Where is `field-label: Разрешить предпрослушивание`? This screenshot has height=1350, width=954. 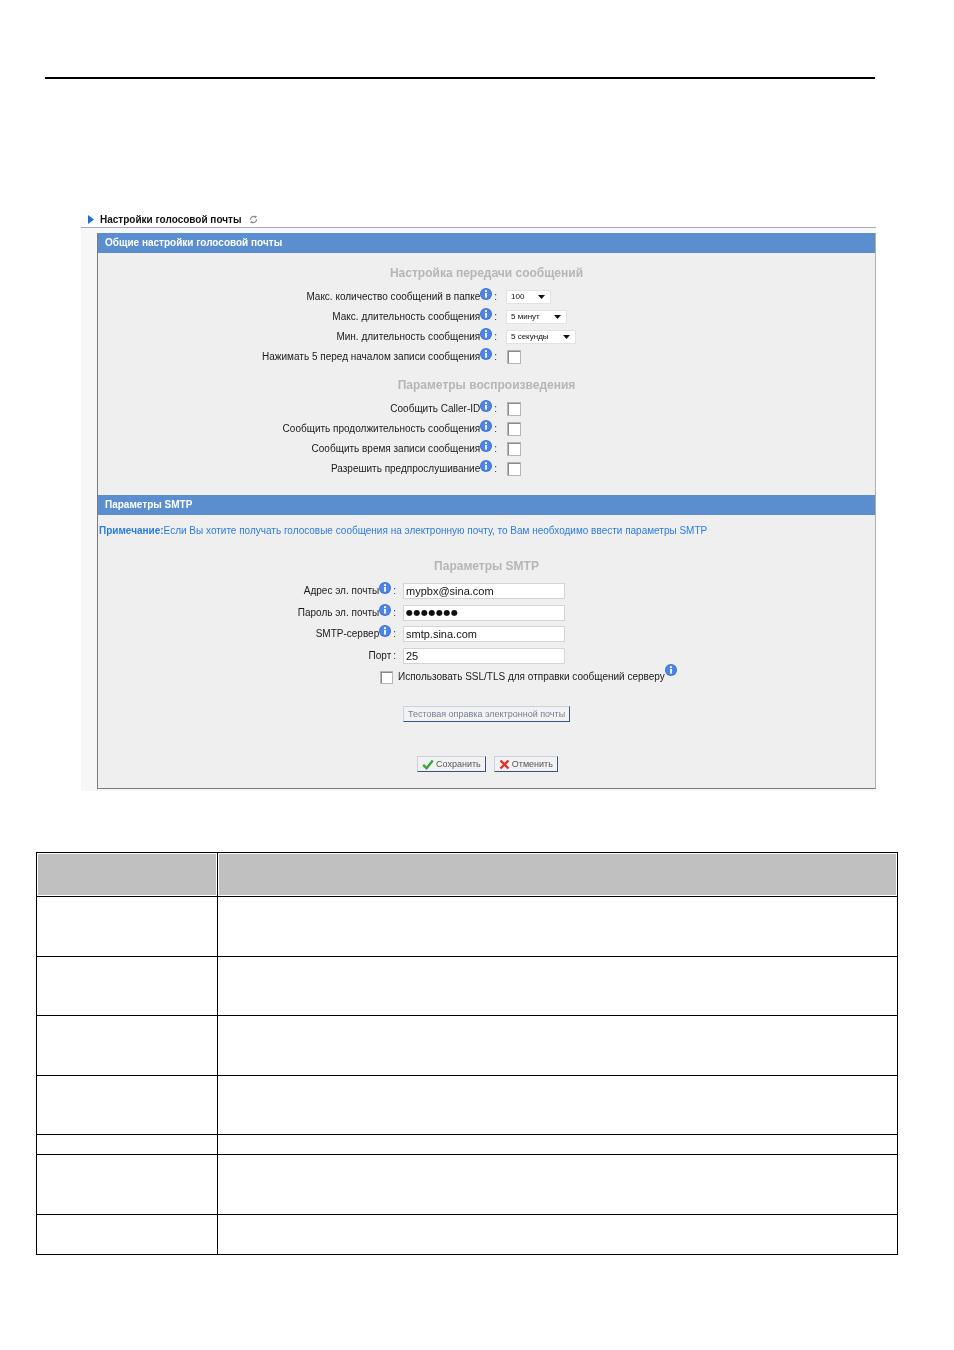 field-label: Разрешить предпрослушивание is located at coordinates (405, 469).